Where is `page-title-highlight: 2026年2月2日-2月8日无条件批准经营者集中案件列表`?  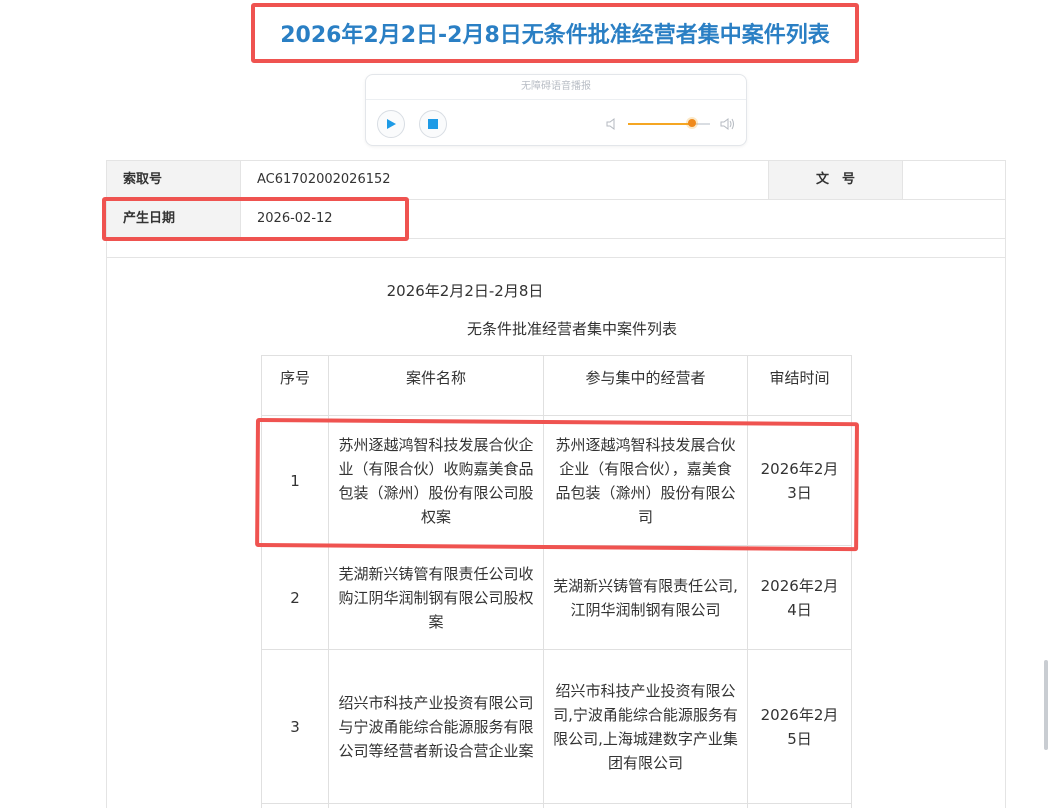
page-title-highlight: 2026年2月2日-2月8日无条件批准经营者集中案件列表 is located at coordinates (555, 33).